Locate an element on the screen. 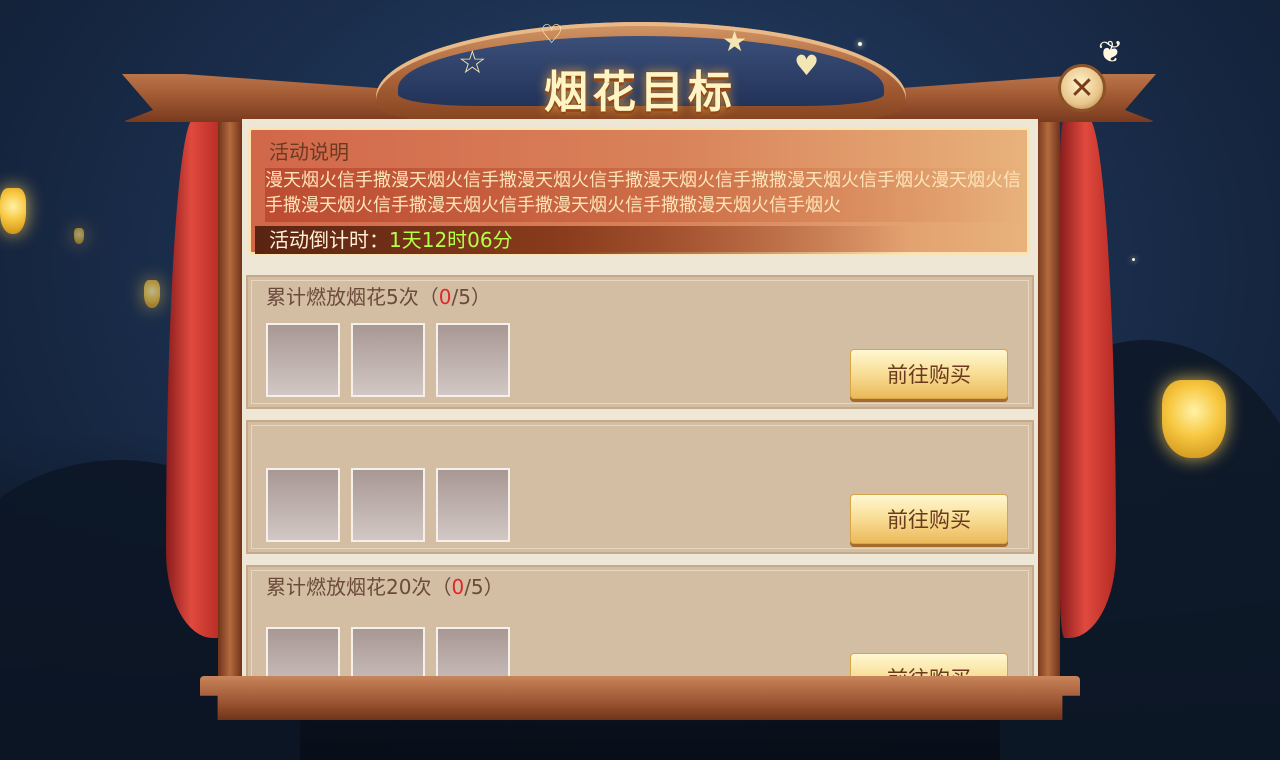 The height and width of the screenshot is (760, 1280). frame-base is located at coordinates (640, 698).